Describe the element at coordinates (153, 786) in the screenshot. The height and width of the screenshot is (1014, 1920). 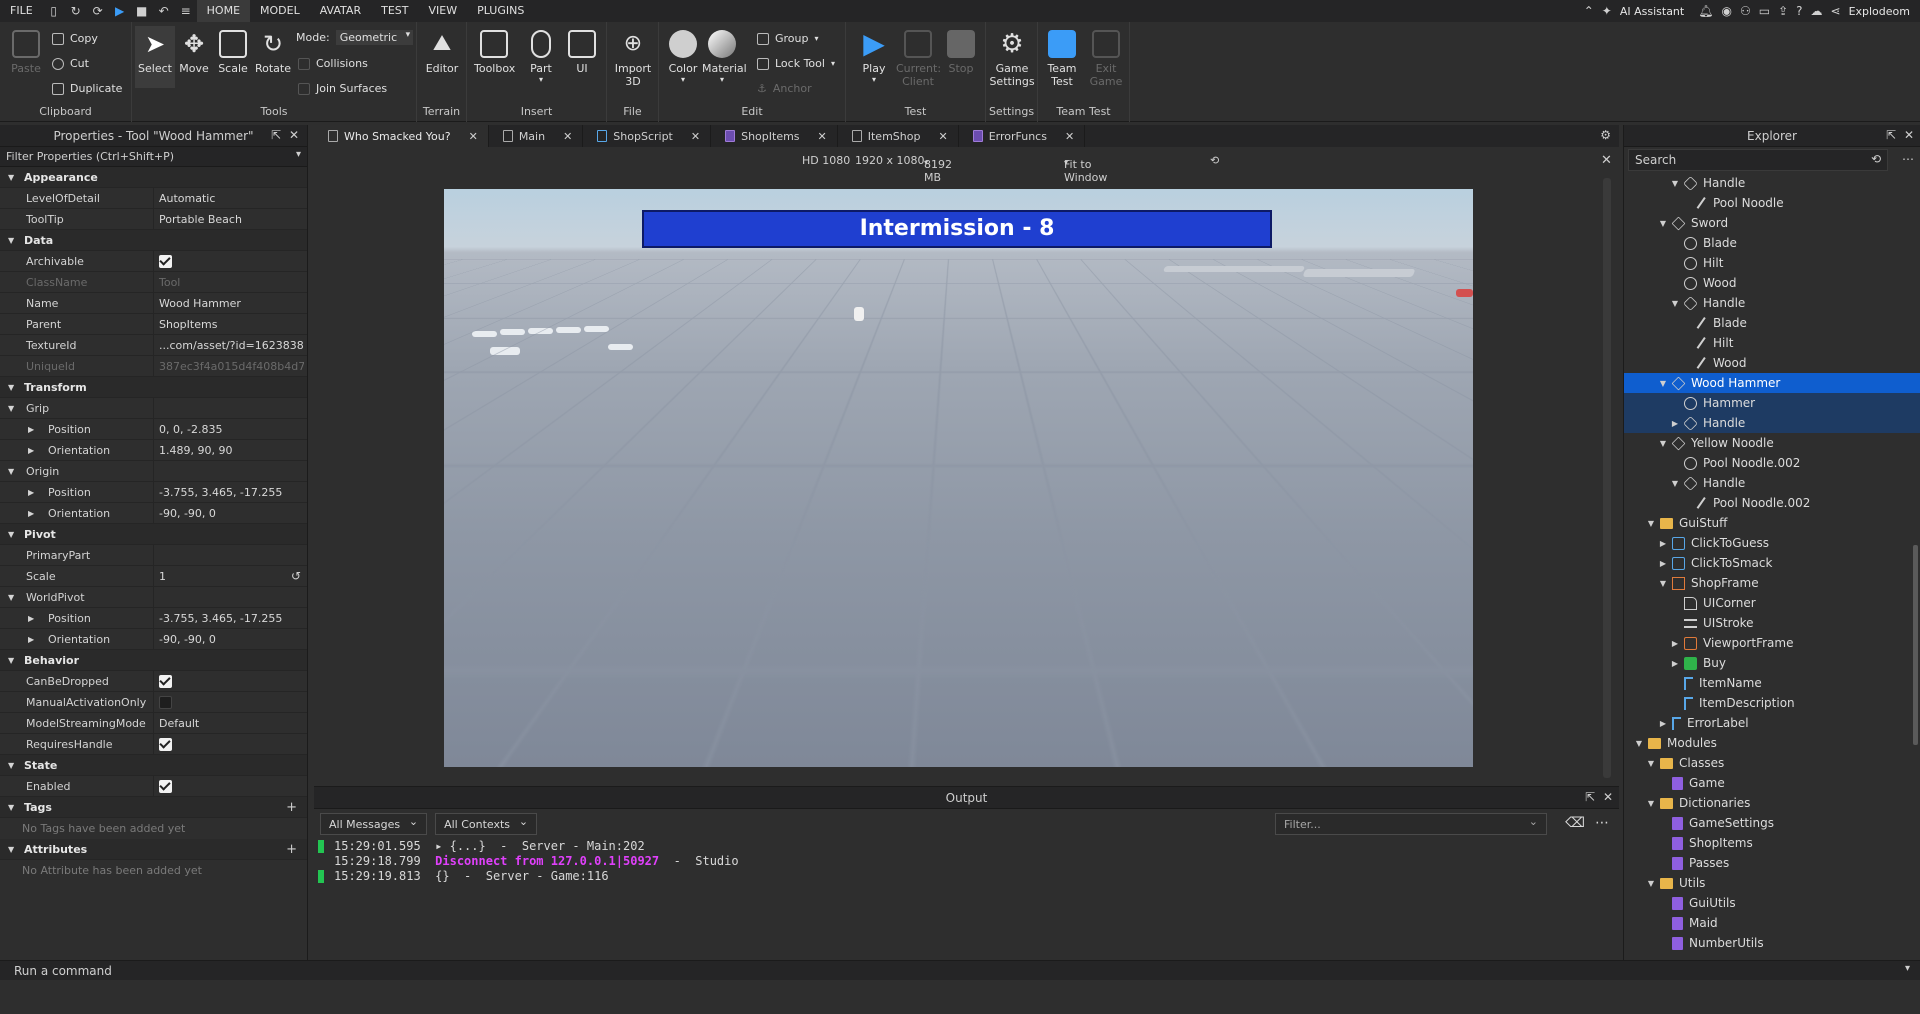
I see `prop-row-enabled: Enabled` at that location.